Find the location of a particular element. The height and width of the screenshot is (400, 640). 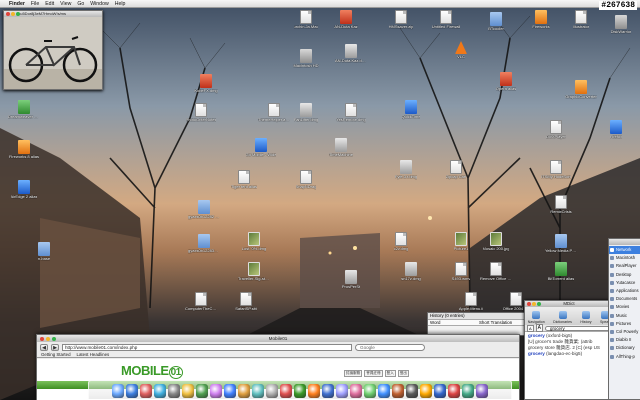

desktop-icon: Zipcap Cart is located at coordinates (456, 170).